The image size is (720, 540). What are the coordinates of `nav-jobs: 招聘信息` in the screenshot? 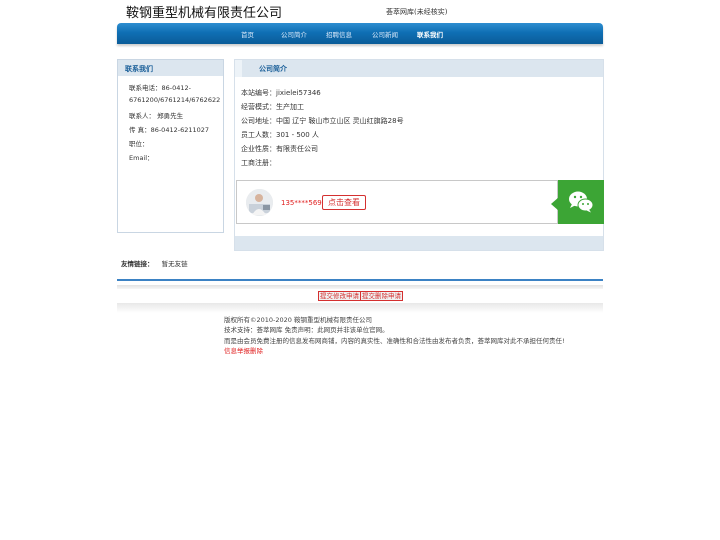 It's located at (339, 34).